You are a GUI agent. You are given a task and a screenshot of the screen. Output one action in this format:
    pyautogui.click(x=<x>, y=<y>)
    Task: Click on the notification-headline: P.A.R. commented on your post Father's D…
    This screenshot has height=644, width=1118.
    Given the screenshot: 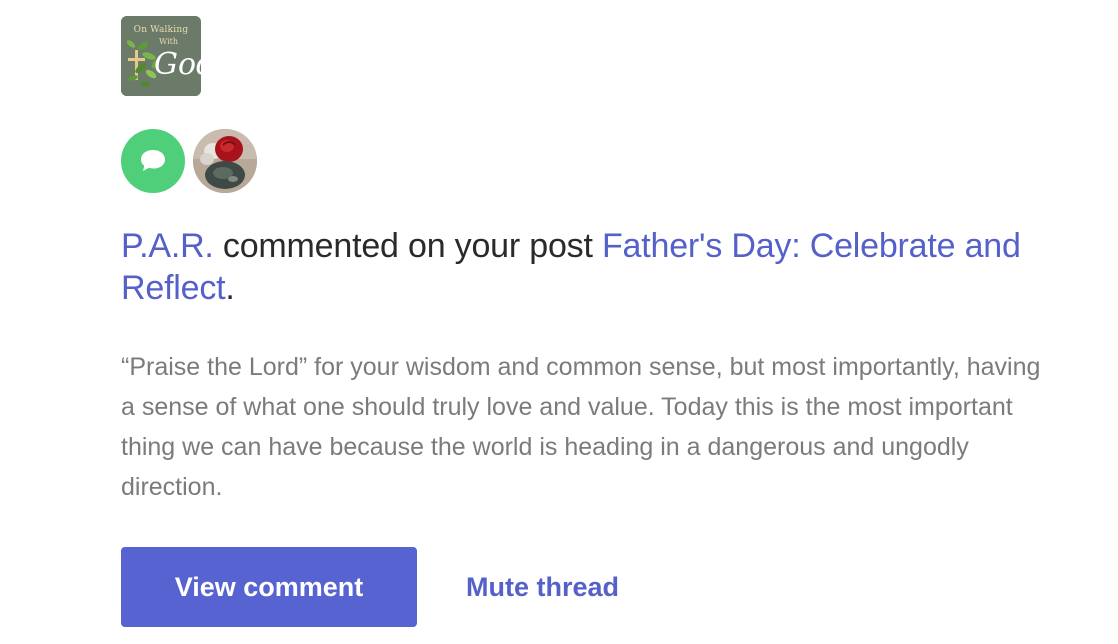 What is the action you would take?
    pyautogui.click(x=601, y=267)
    